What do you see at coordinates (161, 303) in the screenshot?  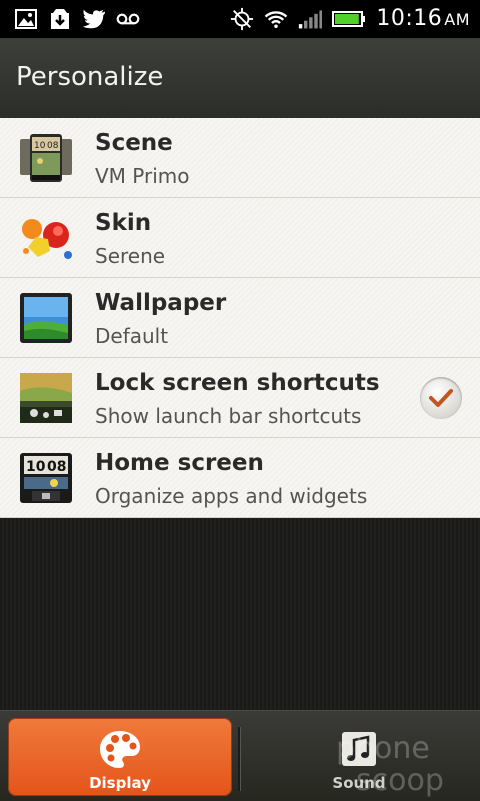 I see `item-title: Wallpaper` at bounding box center [161, 303].